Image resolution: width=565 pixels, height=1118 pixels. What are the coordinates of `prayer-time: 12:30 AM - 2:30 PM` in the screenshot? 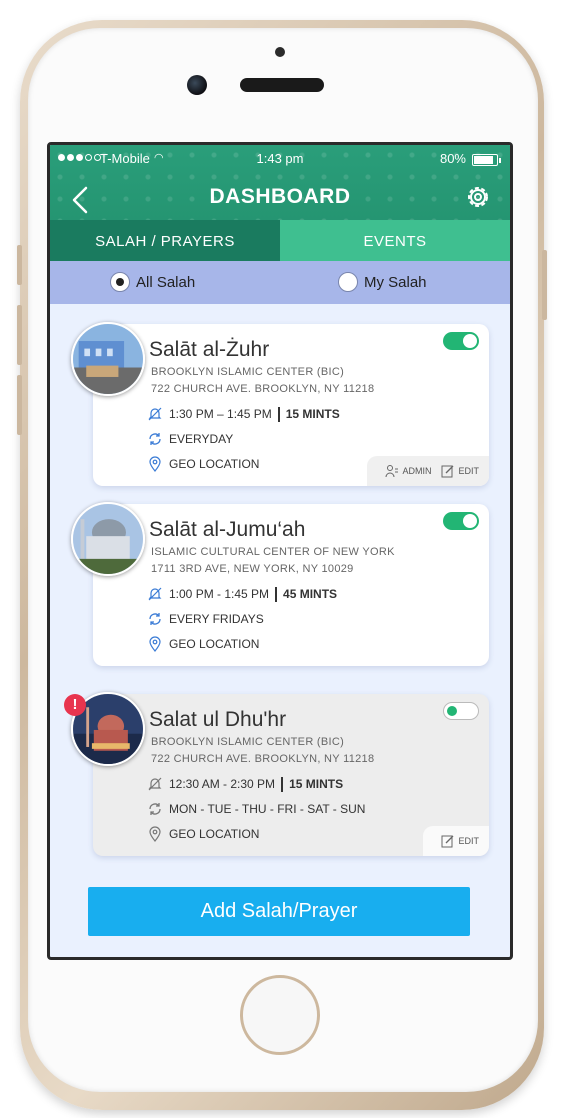 It's located at (222, 784).